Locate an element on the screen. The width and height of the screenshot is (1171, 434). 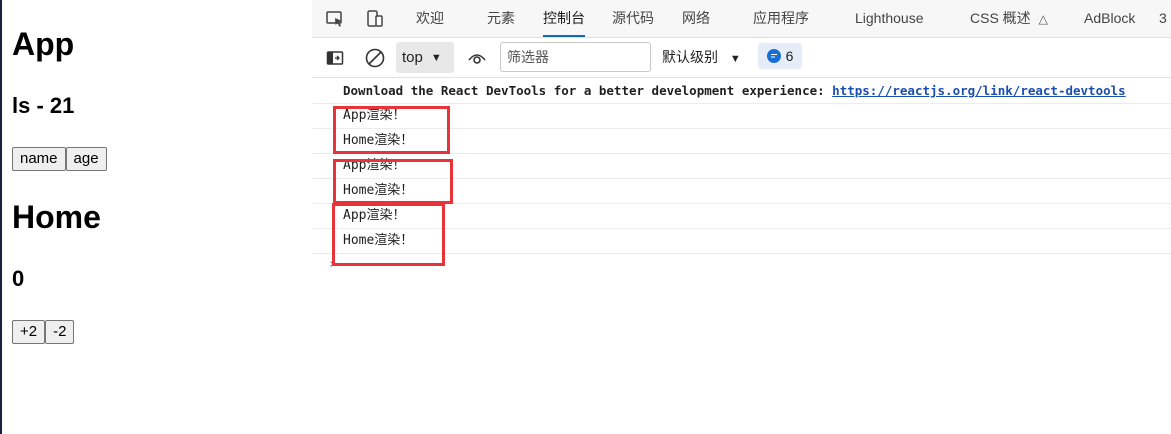
sidebar-toggle-icon is located at coordinates (335, 58).